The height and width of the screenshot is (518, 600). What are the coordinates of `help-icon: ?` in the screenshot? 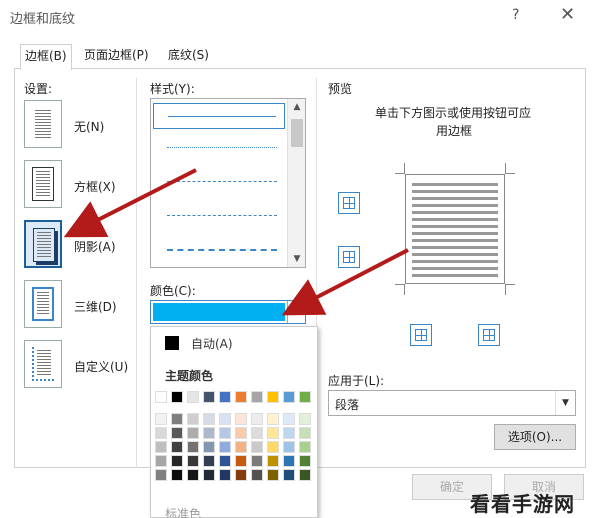 It's located at (515, 15).